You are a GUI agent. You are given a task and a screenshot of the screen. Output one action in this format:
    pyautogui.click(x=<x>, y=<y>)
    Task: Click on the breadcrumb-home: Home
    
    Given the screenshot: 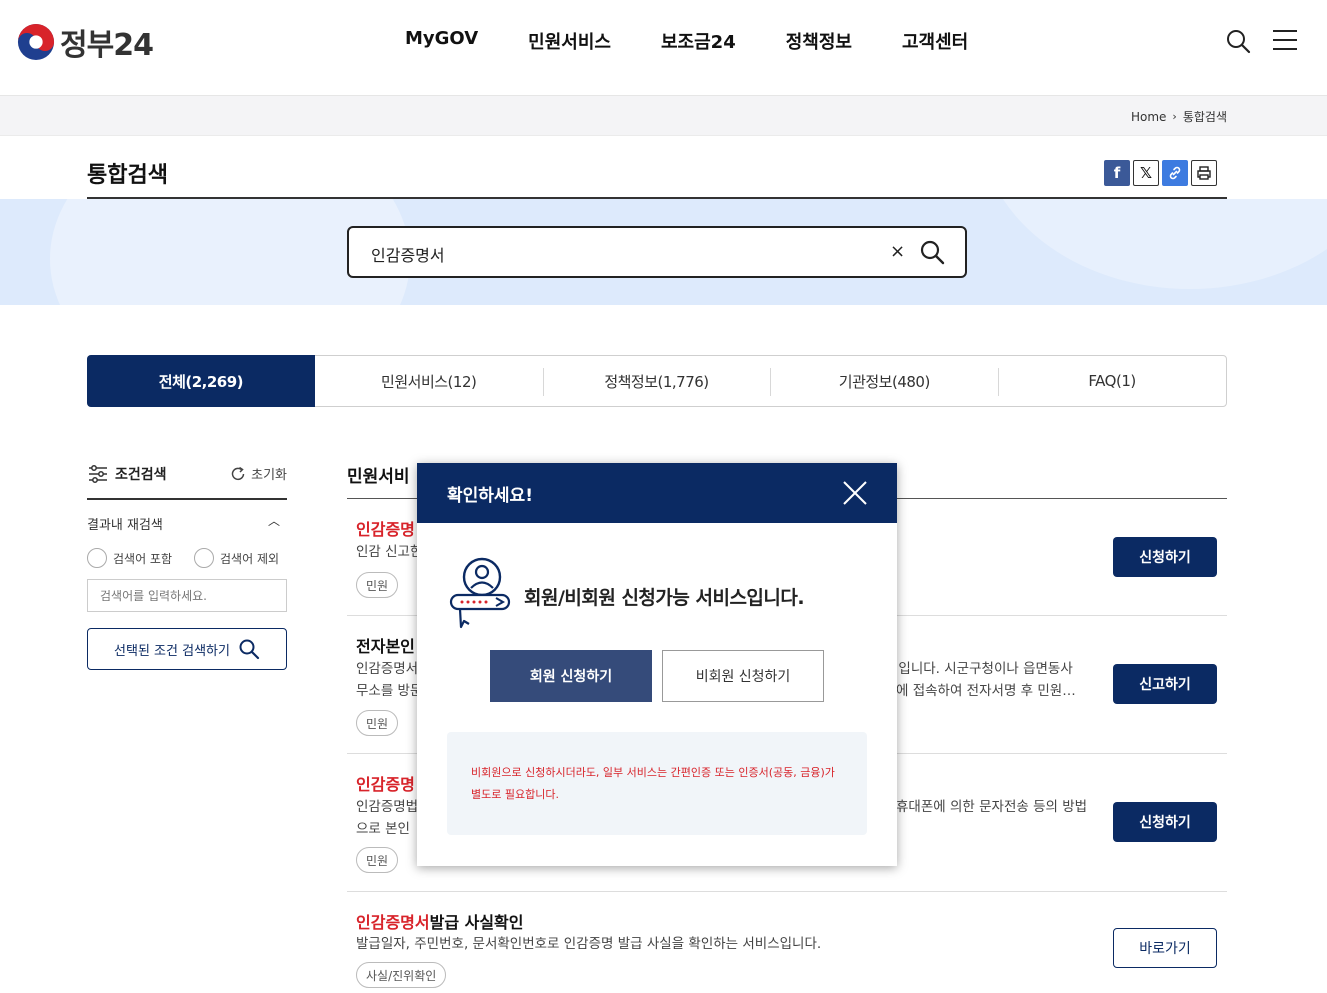 What is the action you would take?
    pyautogui.click(x=1148, y=117)
    